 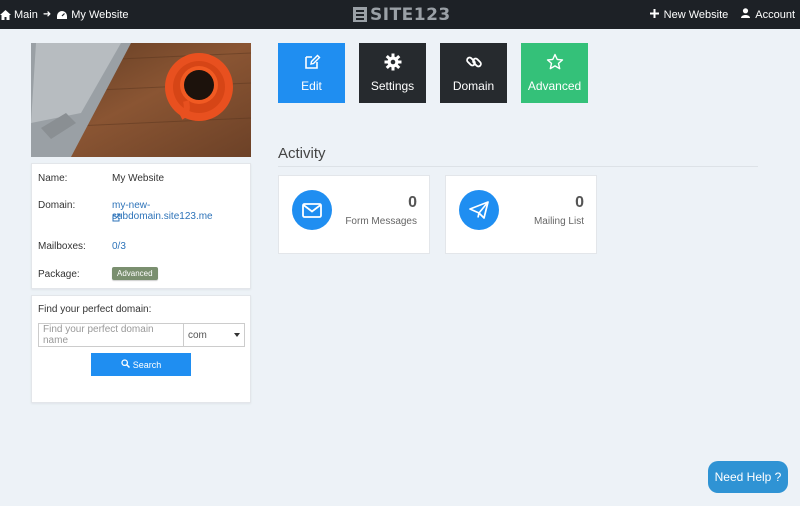 What do you see at coordinates (518, 166) in the screenshot?
I see `activity-divider` at bounding box center [518, 166].